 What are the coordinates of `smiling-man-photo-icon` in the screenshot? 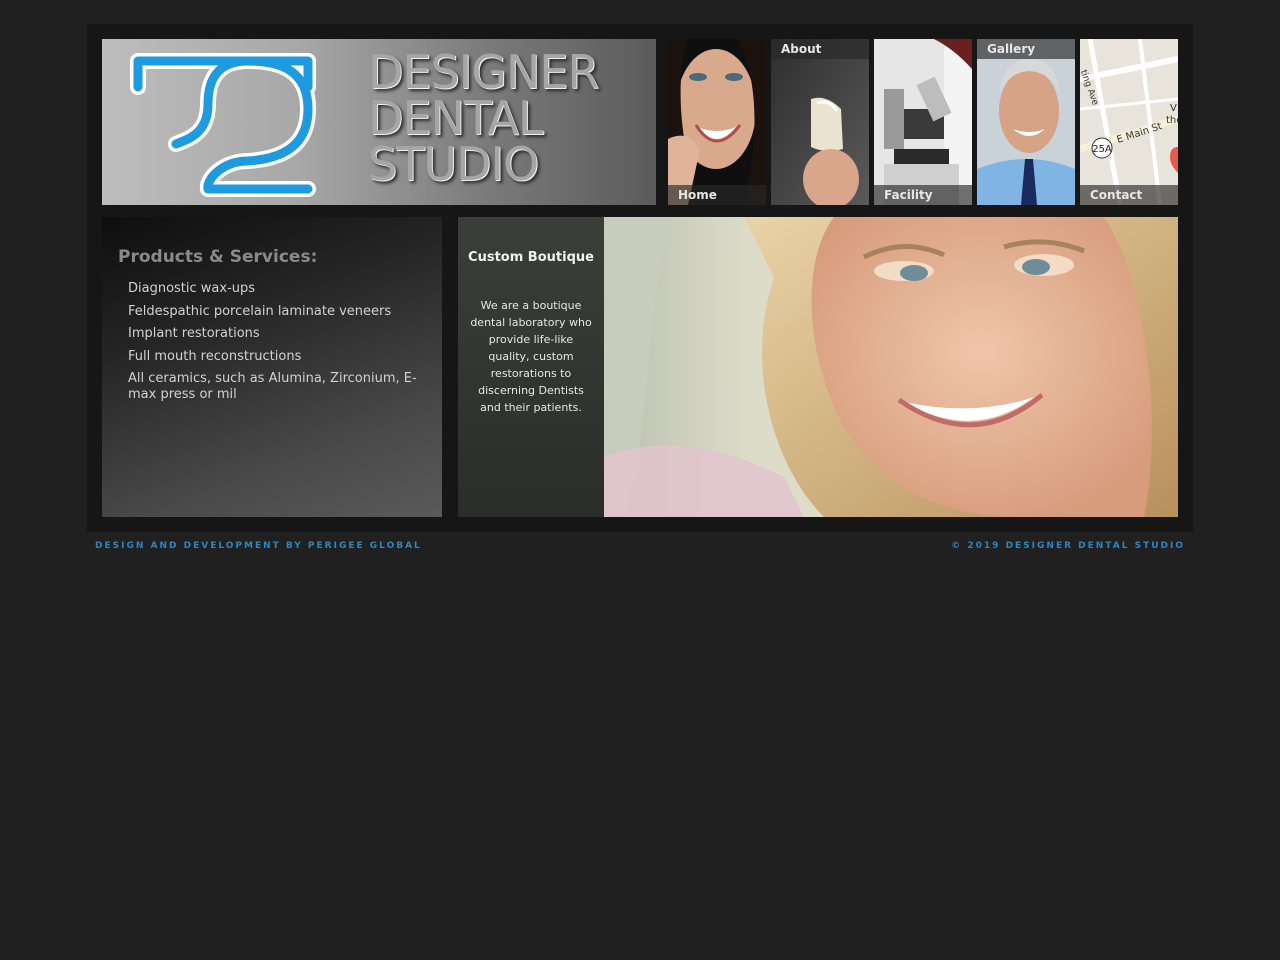 It's located at (1026, 122).